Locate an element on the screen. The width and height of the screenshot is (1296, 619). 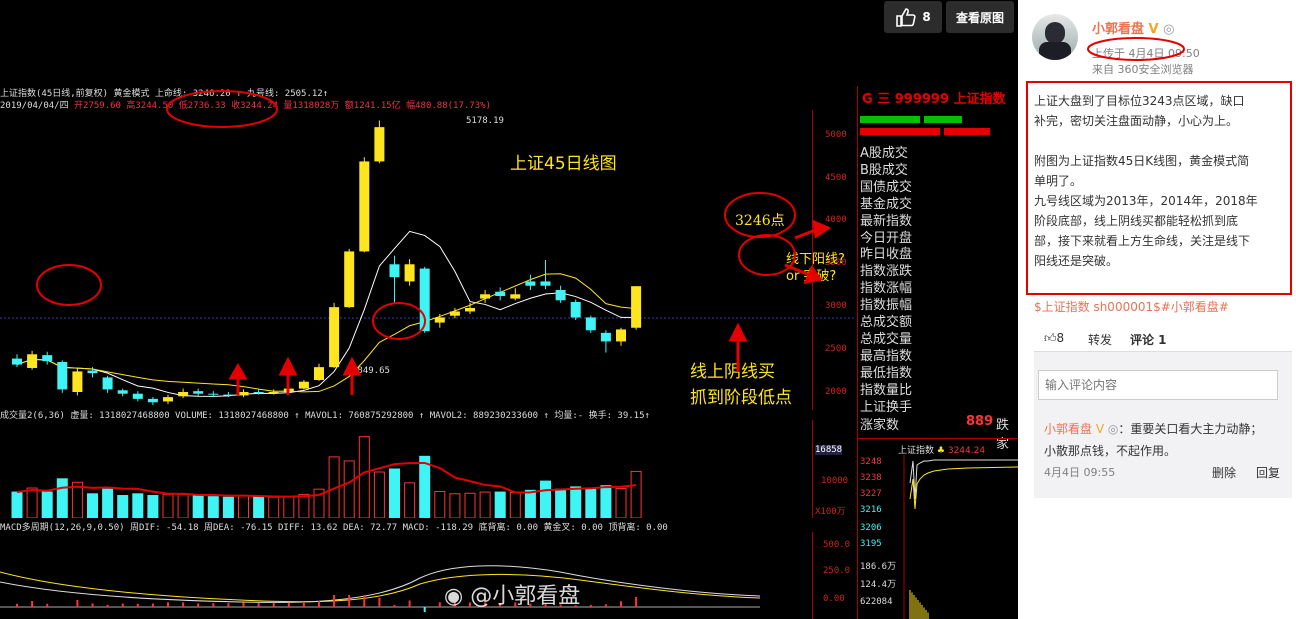
thumbs-up-icon: 👍︎ is located at coordinates (1050, 338).